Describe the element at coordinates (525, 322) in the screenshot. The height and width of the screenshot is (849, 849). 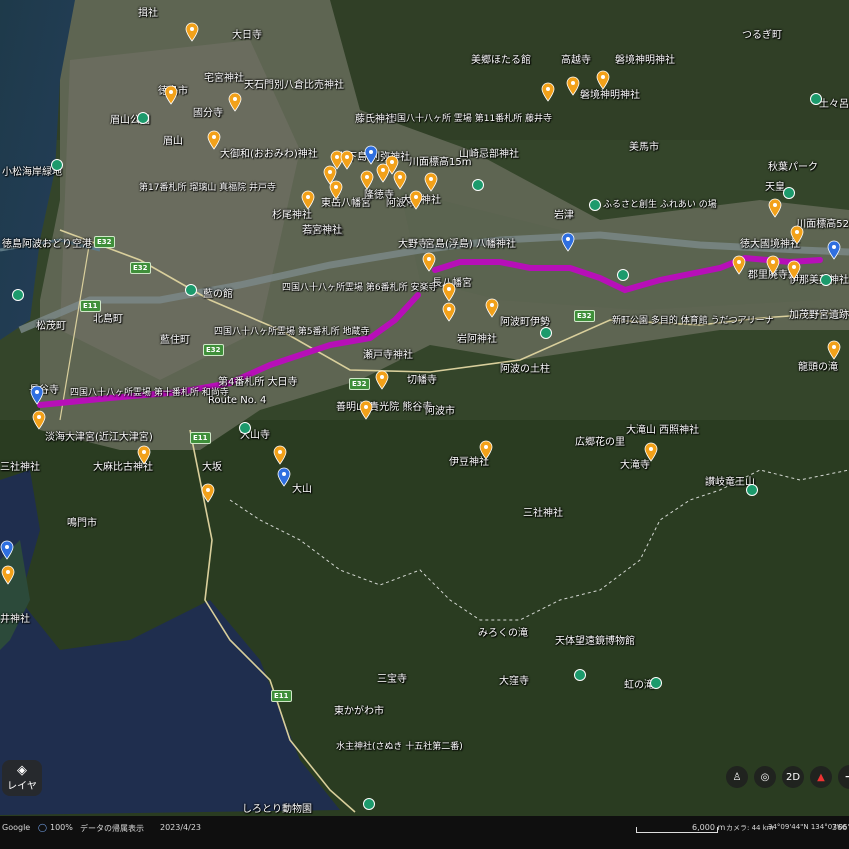
I see `map-label: 阿波町伊勢` at that location.